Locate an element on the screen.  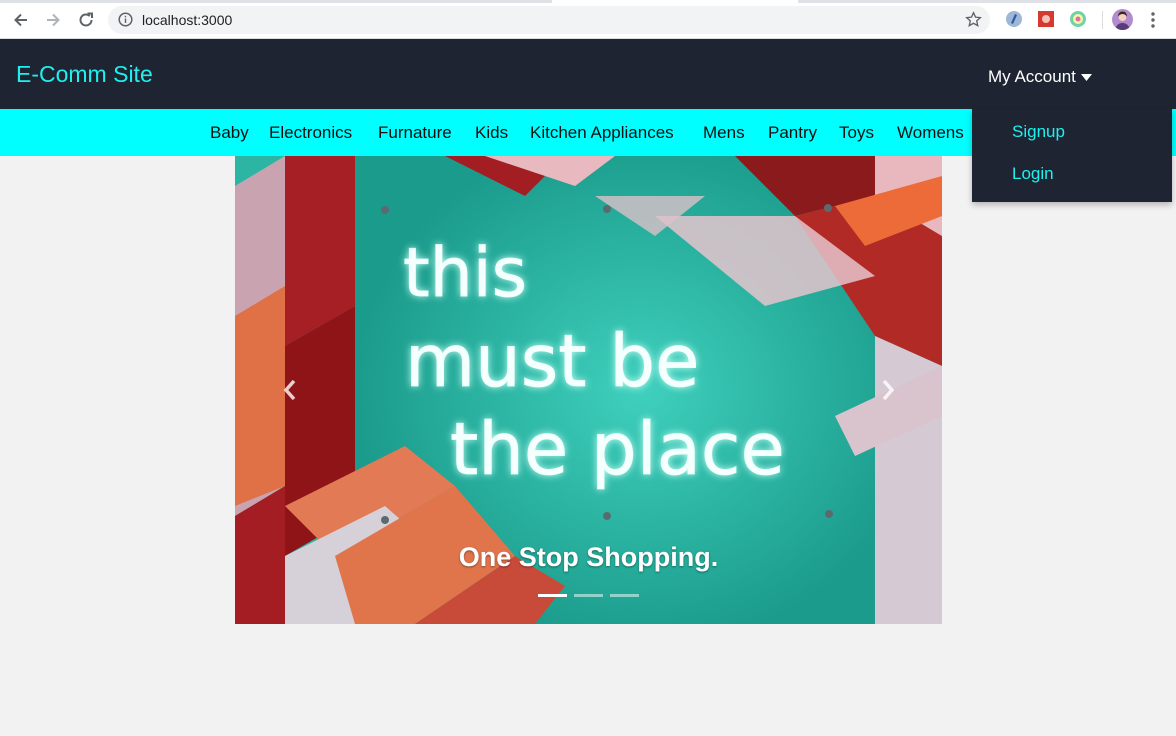
category-electronics: Electronics is located at coordinates (310, 133).